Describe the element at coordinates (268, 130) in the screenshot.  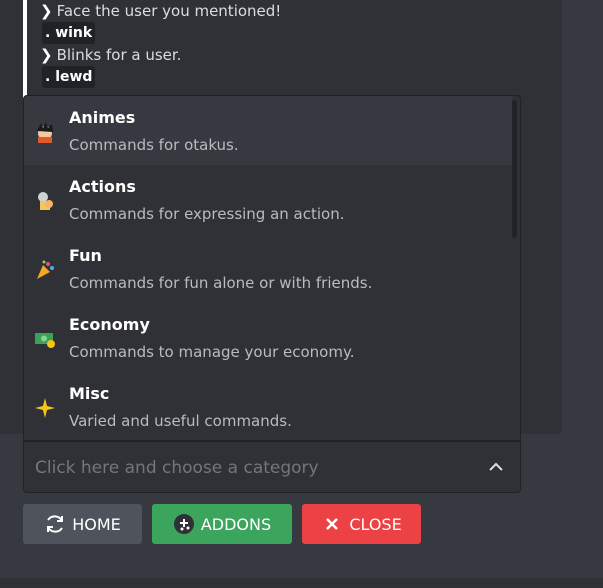
I see `option-animes: Animes Commands for otakus.` at that location.